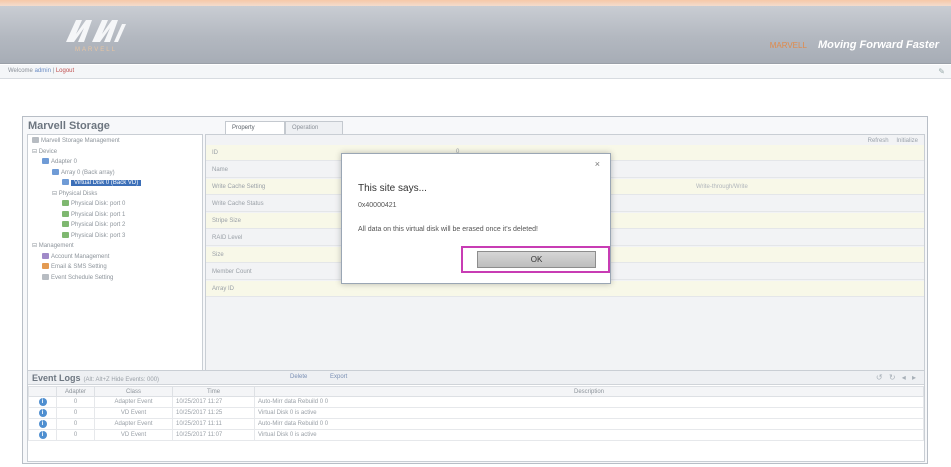 The width and height of the screenshot is (951, 467). I want to click on tree-item-label: Adapter 0, so click(64, 162).